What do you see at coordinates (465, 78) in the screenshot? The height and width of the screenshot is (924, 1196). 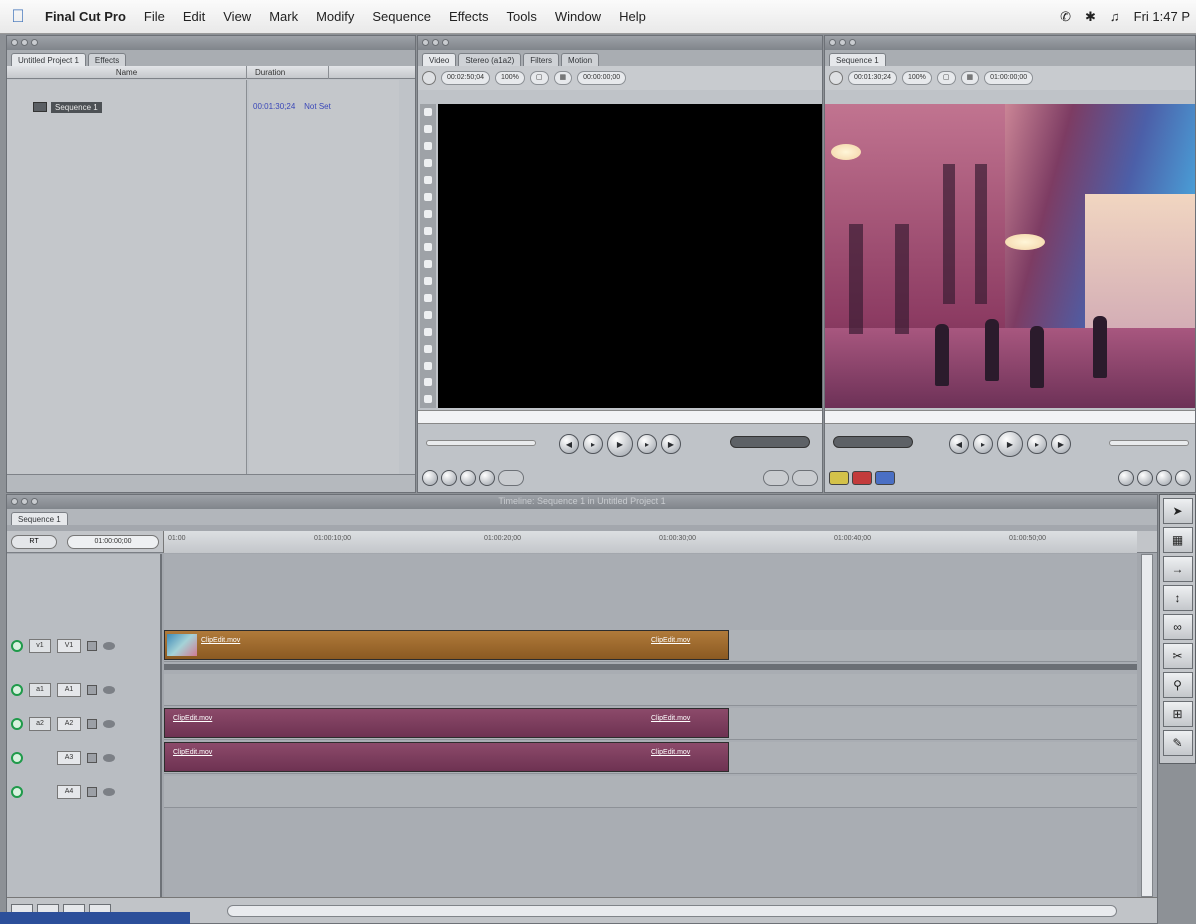 I see `viewer-duration-timecode: 00:02:50;04` at bounding box center [465, 78].